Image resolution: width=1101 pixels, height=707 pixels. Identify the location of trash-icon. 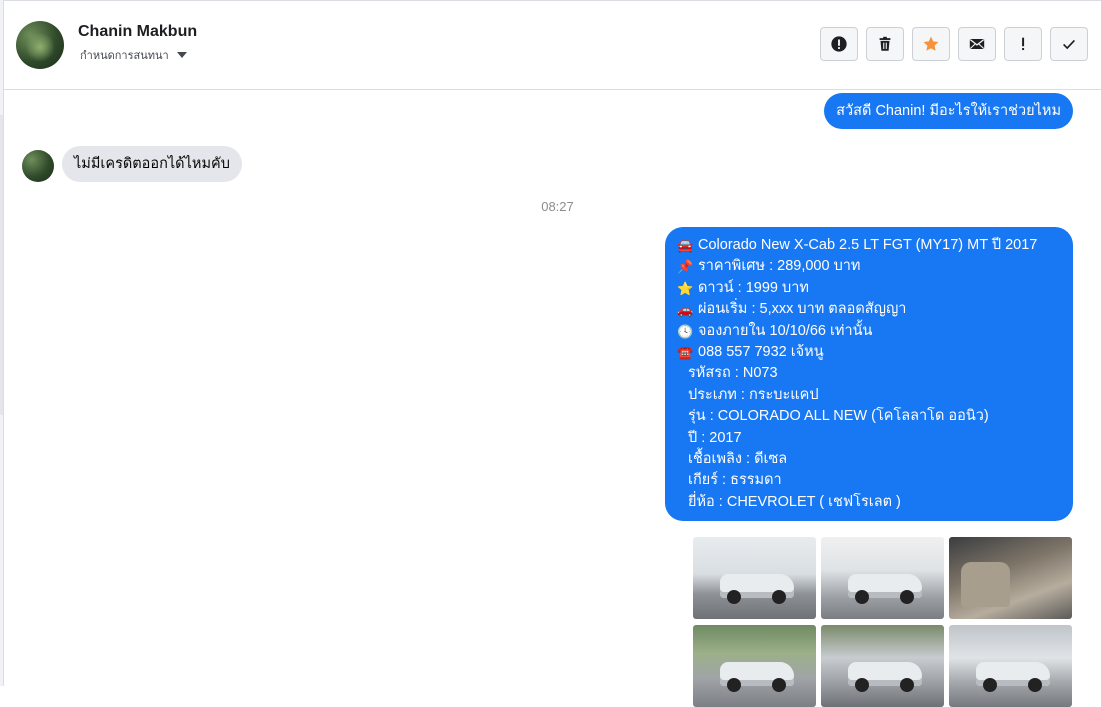
(885, 43).